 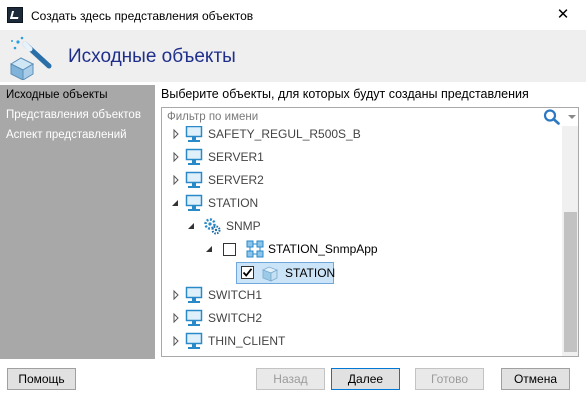 What do you see at coordinates (323, 249) in the screenshot?
I see `tree-node-label: STATION_SnmpApp` at bounding box center [323, 249].